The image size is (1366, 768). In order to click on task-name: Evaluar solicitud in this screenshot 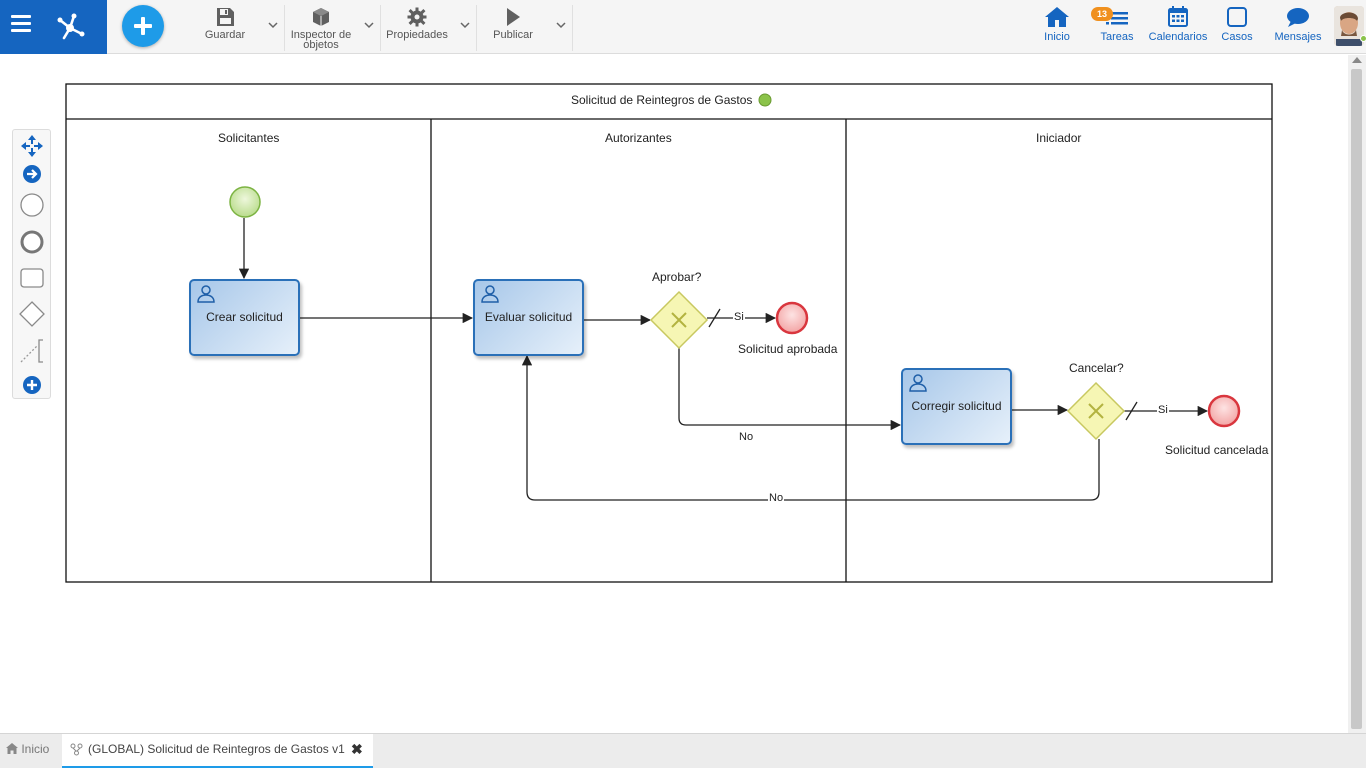, I will do `click(528, 317)`.